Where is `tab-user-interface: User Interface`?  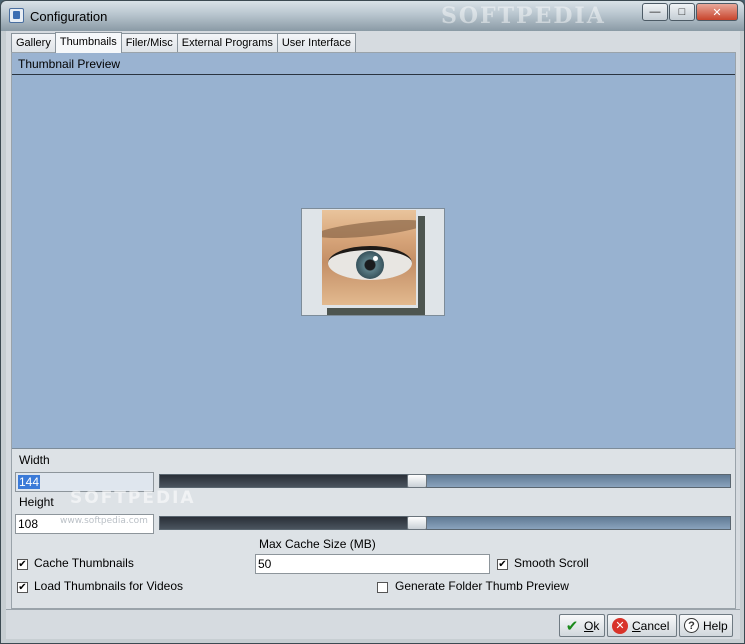 tab-user-interface: User Interface is located at coordinates (316, 42).